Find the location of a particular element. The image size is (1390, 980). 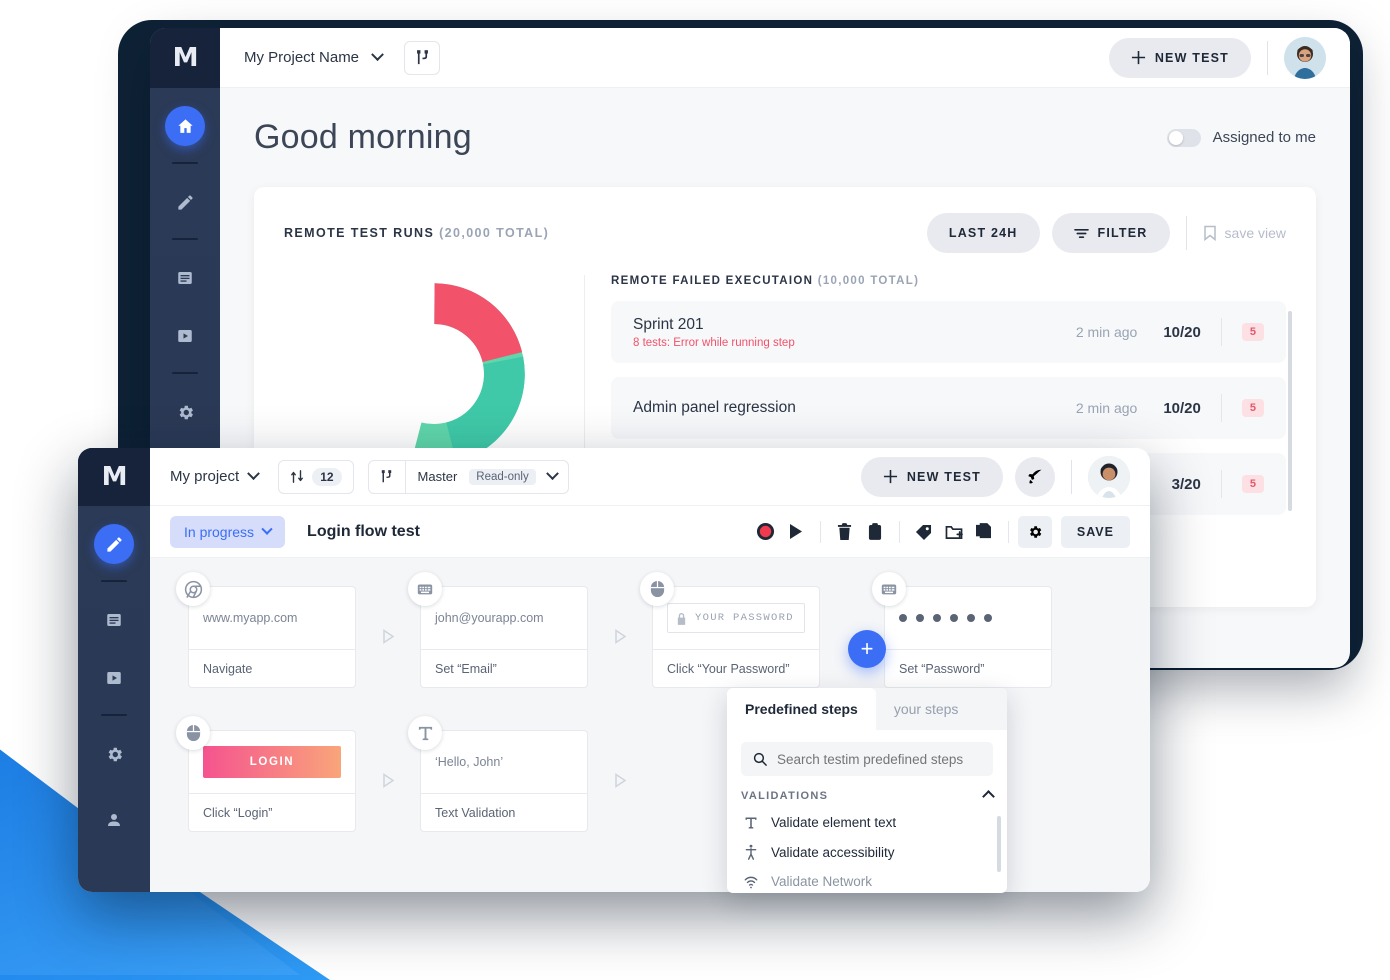

run-count: 10/20 is located at coordinates (1182, 332).